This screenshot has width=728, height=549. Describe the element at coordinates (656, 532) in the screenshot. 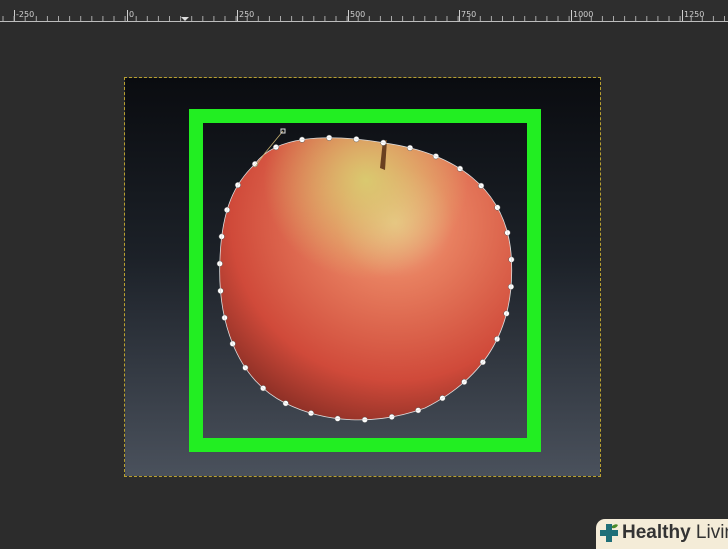

I see `logo-text-bold: Healthy` at that location.